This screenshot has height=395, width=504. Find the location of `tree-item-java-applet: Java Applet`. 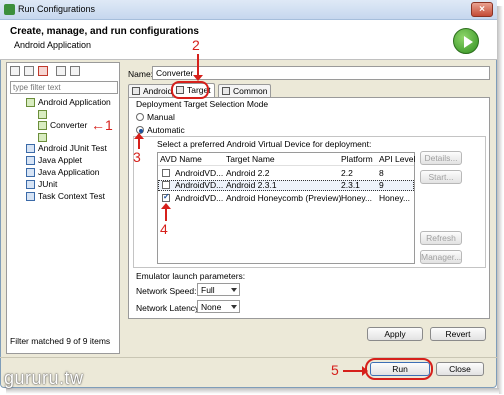

tree-item-java-applet: Java Applet is located at coordinates (60, 160).